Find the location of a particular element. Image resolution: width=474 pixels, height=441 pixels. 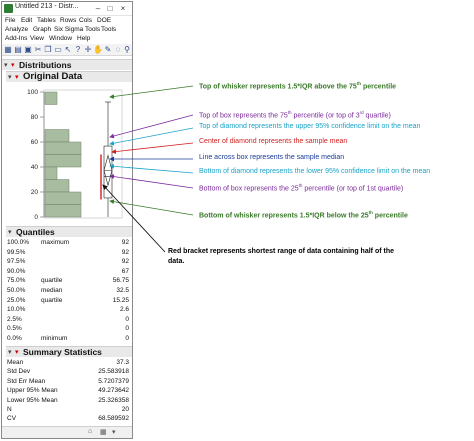

menu-cols: Cols is located at coordinates (85, 20).